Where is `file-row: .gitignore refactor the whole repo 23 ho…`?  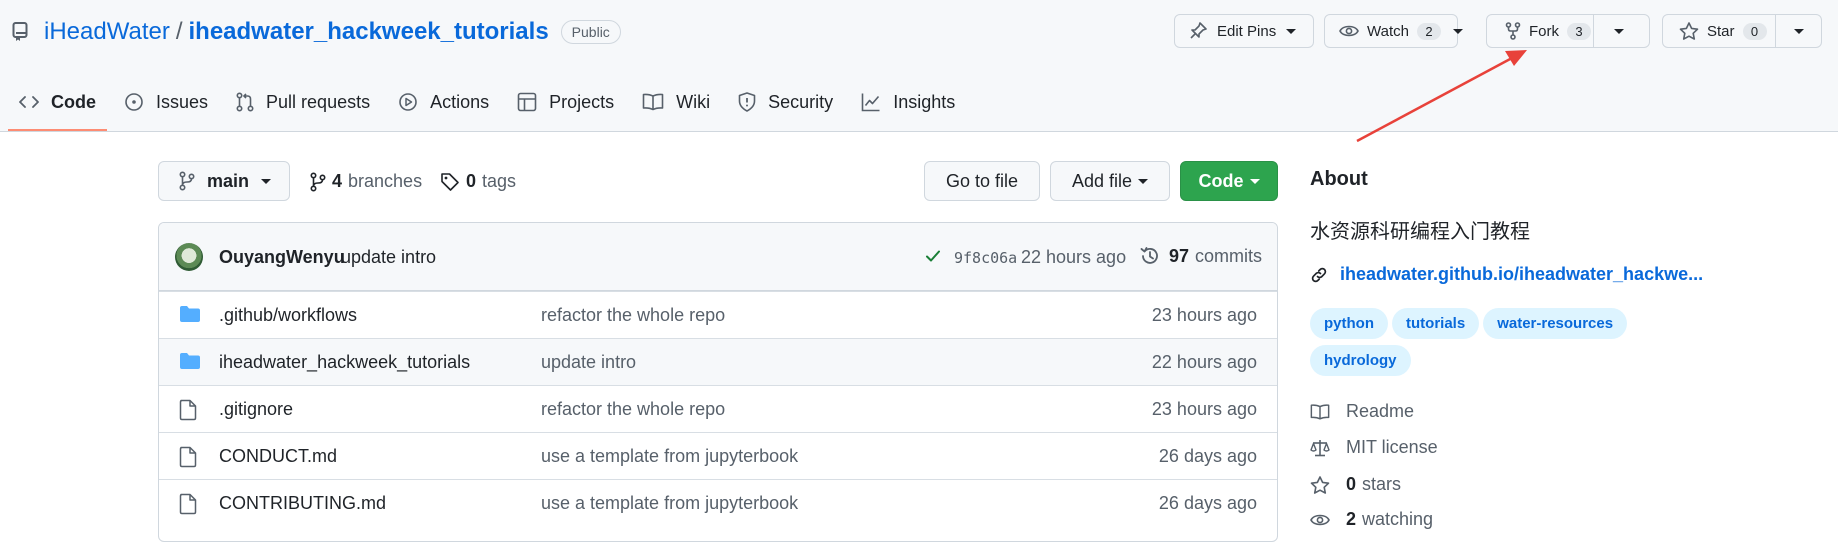
file-row: .gitignore refactor the whole repo 23 ho… is located at coordinates (718, 408).